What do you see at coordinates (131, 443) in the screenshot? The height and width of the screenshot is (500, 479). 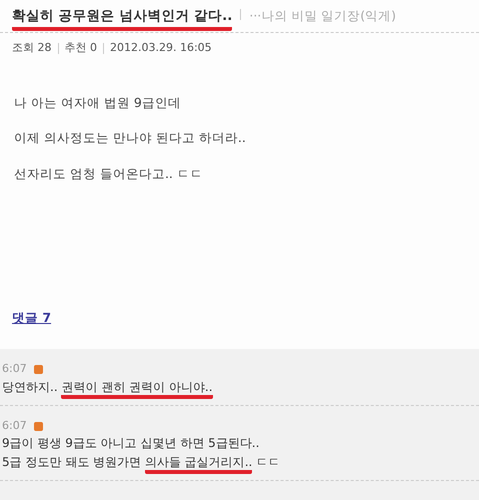 I see `comment-text: 9급이 평생 9급도 아니고 십몇년 하면 5급된다..` at bounding box center [131, 443].